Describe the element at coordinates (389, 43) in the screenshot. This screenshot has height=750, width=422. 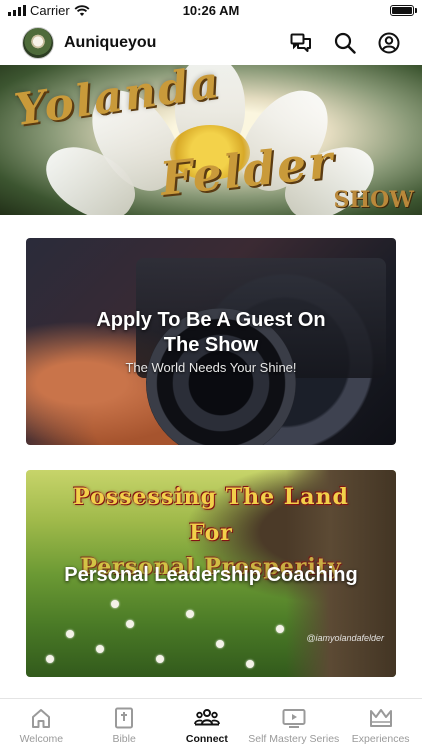
I see `profile-icon` at that location.